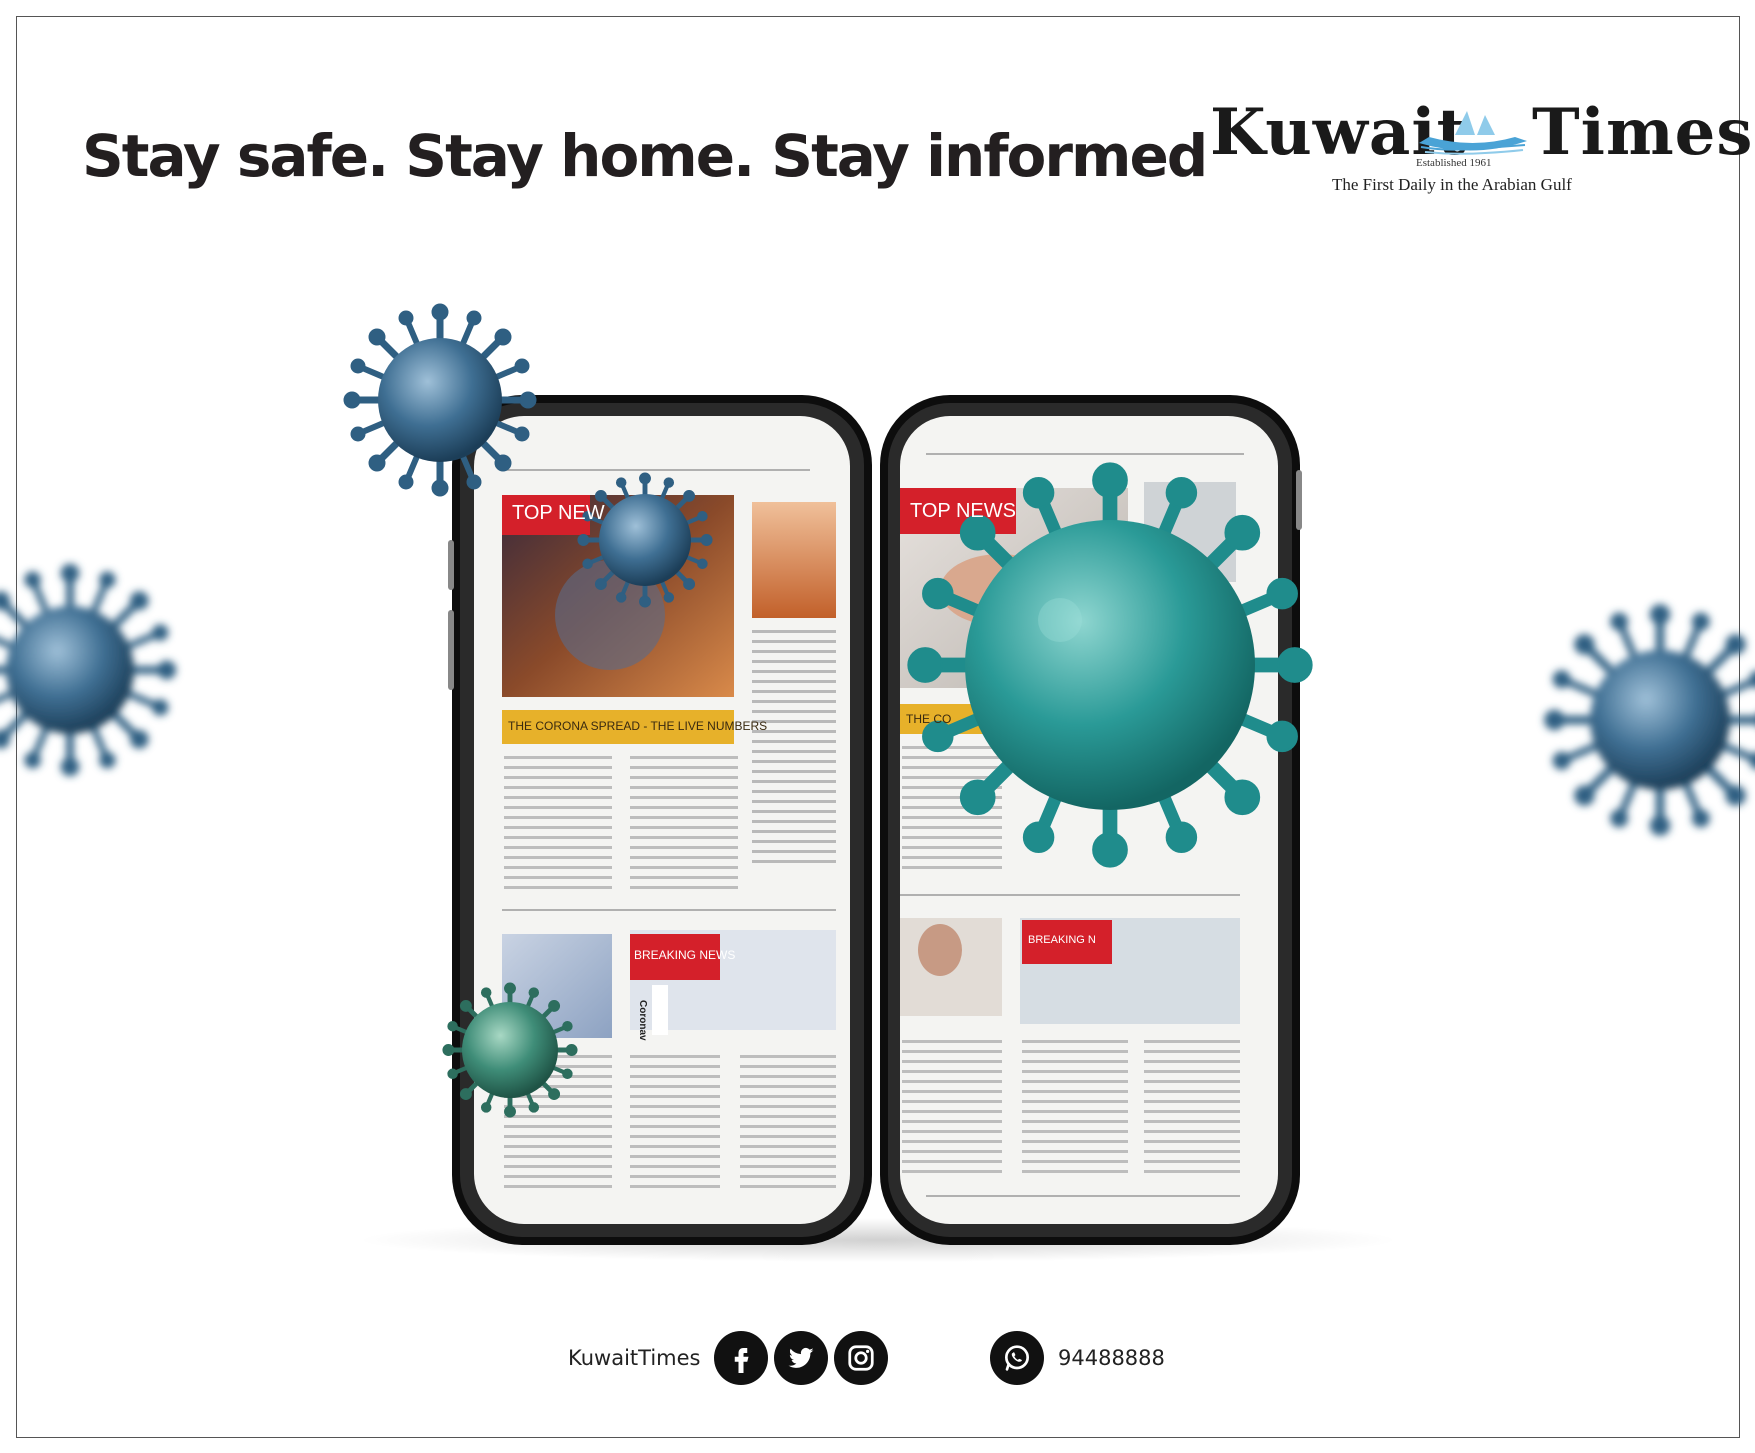  What do you see at coordinates (801, 1358) in the screenshot?
I see `twitter-icon` at bounding box center [801, 1358].